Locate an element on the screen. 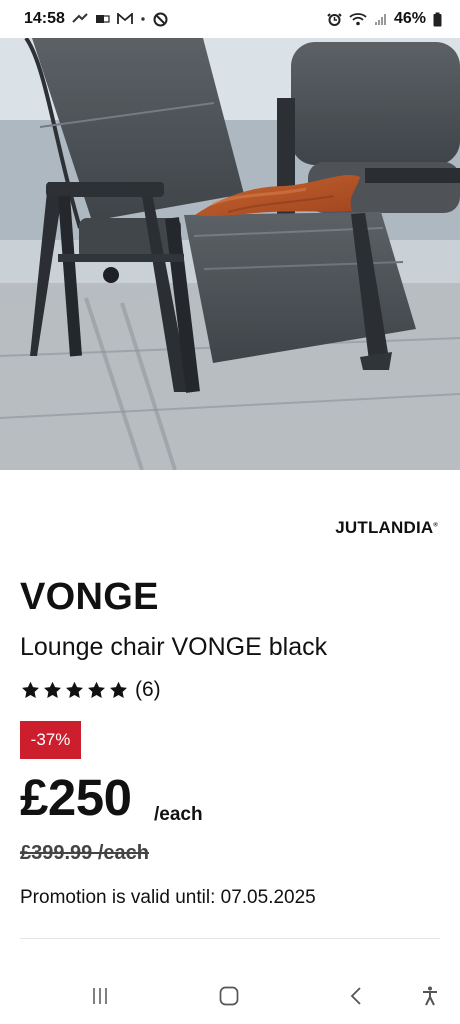 This screenshot has width=460, height=1024. android-navigation-bar is located at coordinates (230, 998).